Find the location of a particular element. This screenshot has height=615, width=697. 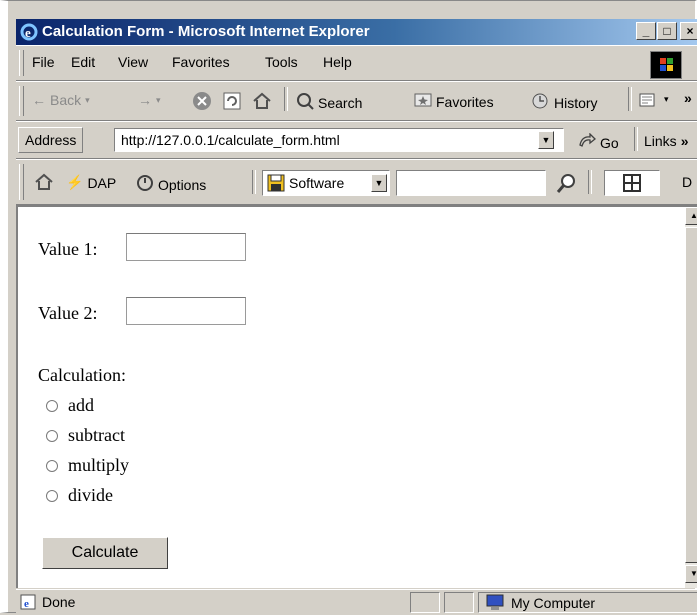

scroll-thumb is located at coordinates (691, 395).